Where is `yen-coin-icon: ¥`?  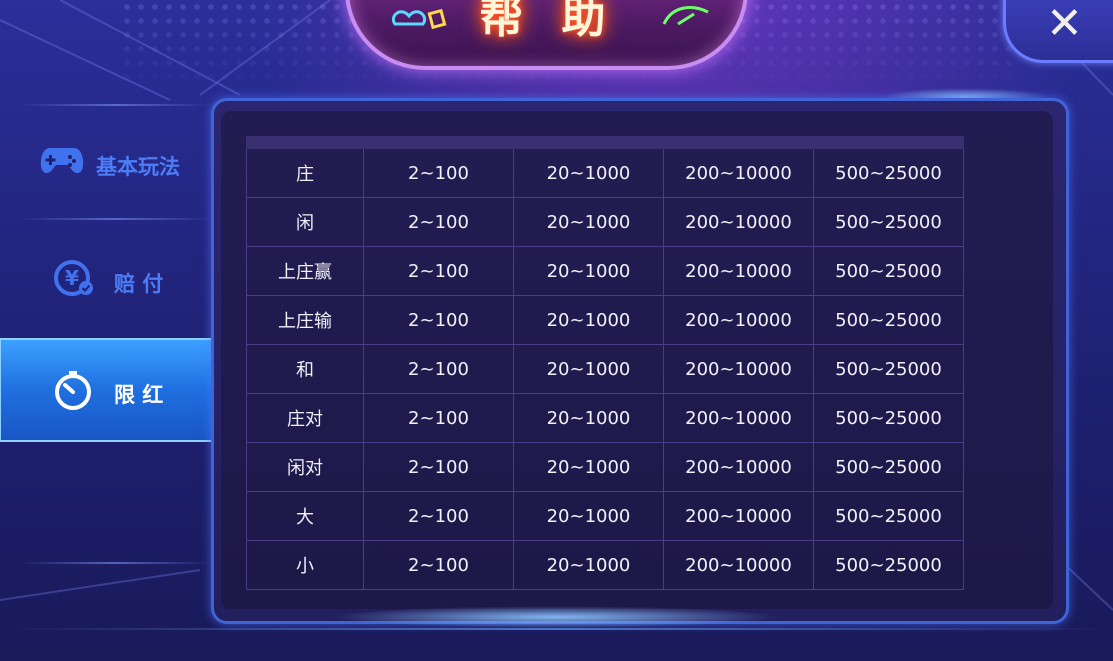
yen-coin-icon: ¥ is located at coordinates (73, 278).